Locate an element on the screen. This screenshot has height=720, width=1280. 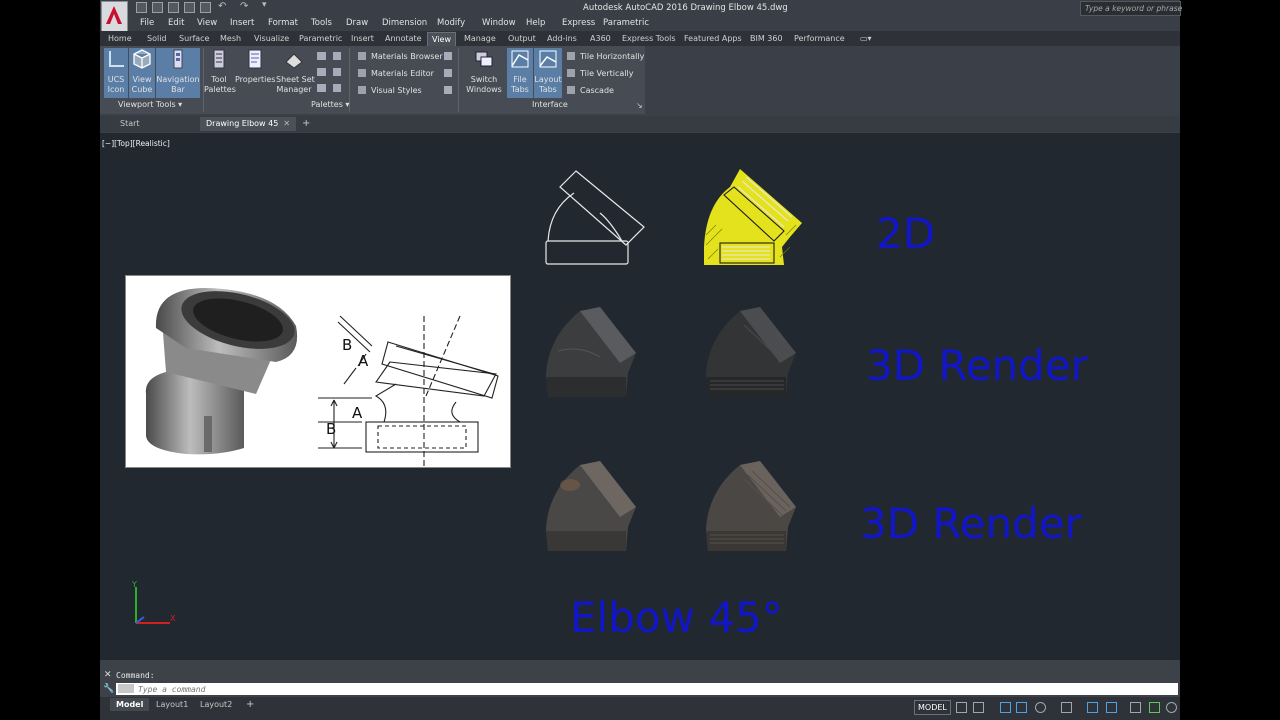
ribbon-tab-parametric: Parametric is located at coordinates (320, 38).